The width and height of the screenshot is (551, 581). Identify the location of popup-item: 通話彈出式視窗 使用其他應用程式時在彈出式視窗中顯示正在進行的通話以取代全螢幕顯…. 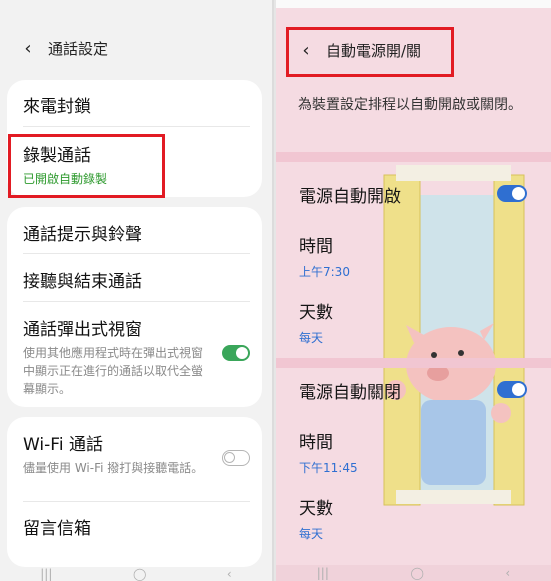
(115, 356).